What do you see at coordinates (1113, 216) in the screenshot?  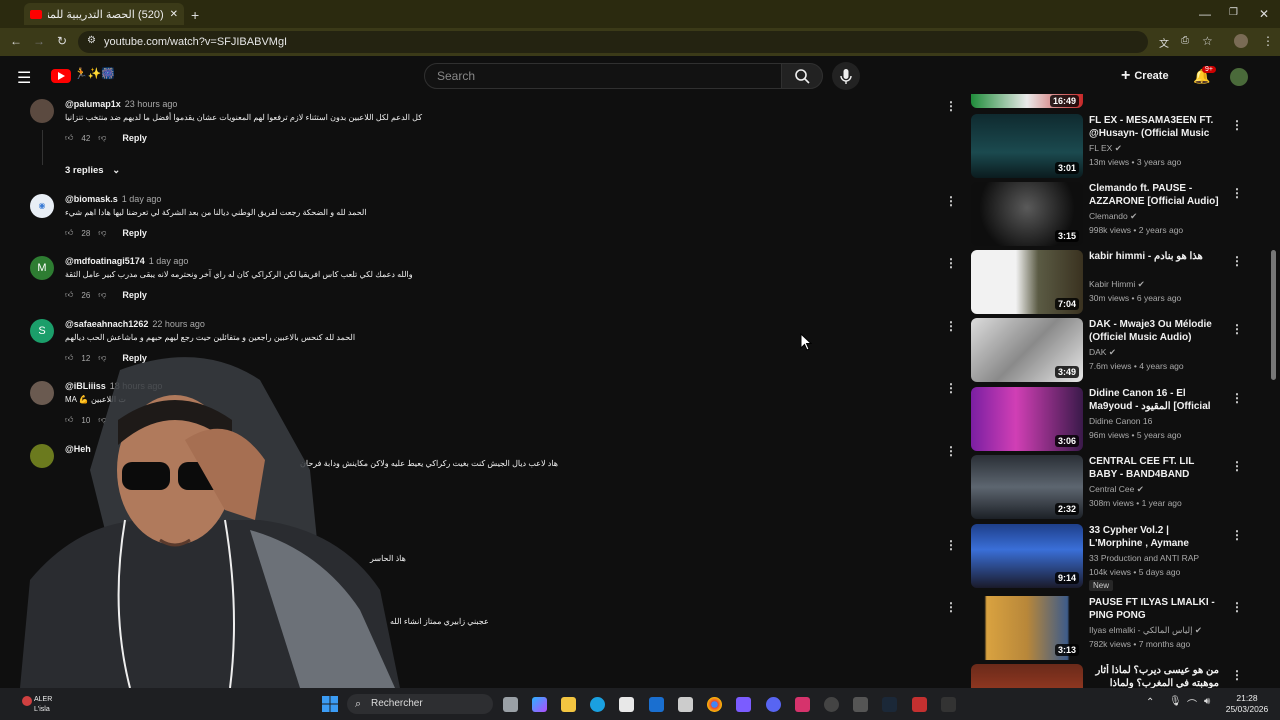 I see `video-channel: Clemando ✔` at bounding box center [1113, 216].